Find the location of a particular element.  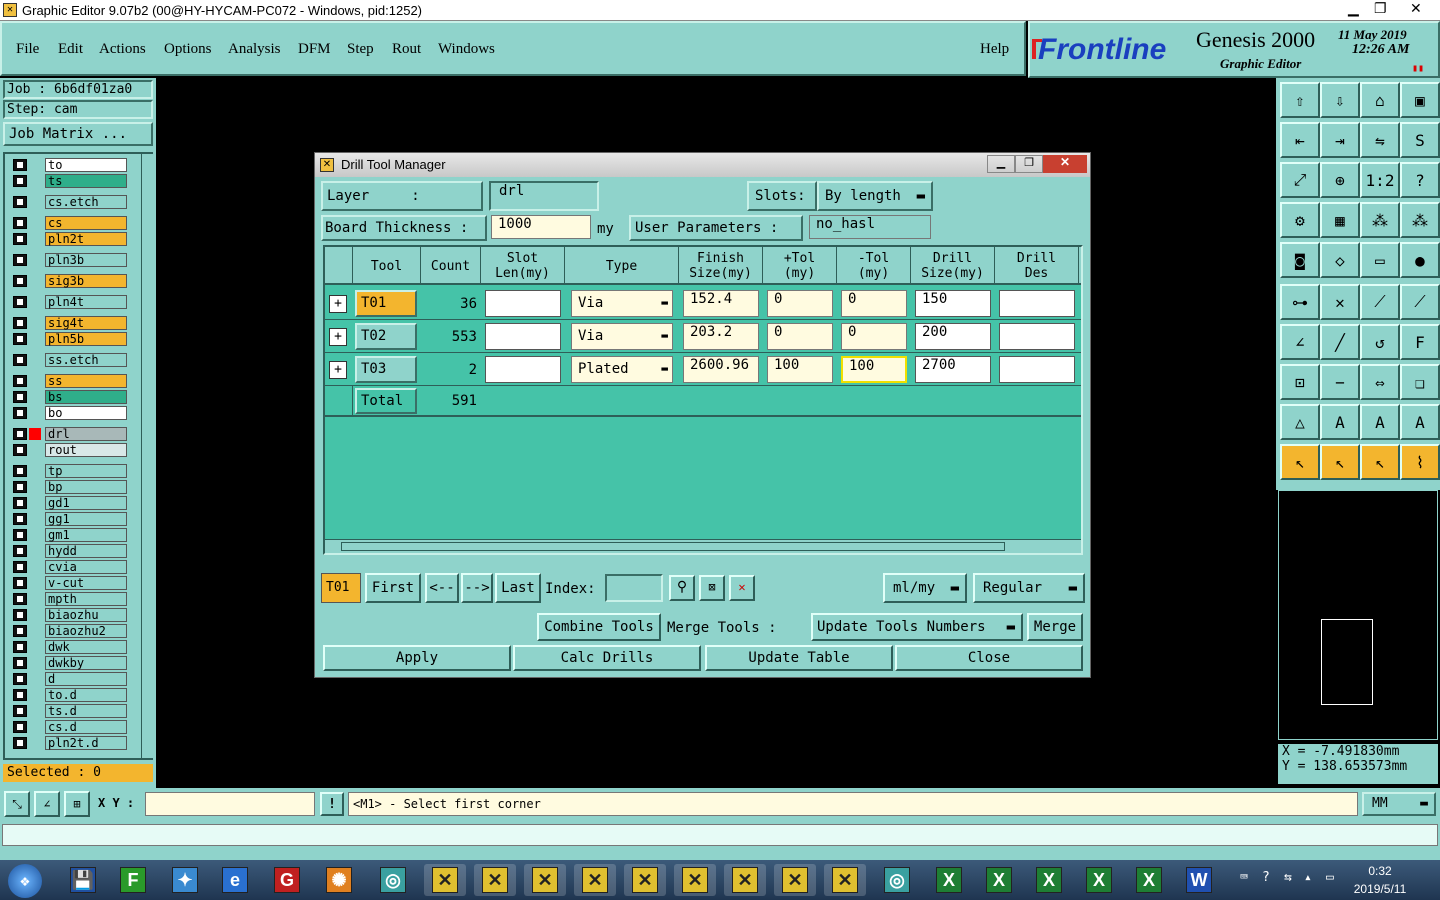

layer-row-v-cut: v-cut is located at coordinates (70, 583).